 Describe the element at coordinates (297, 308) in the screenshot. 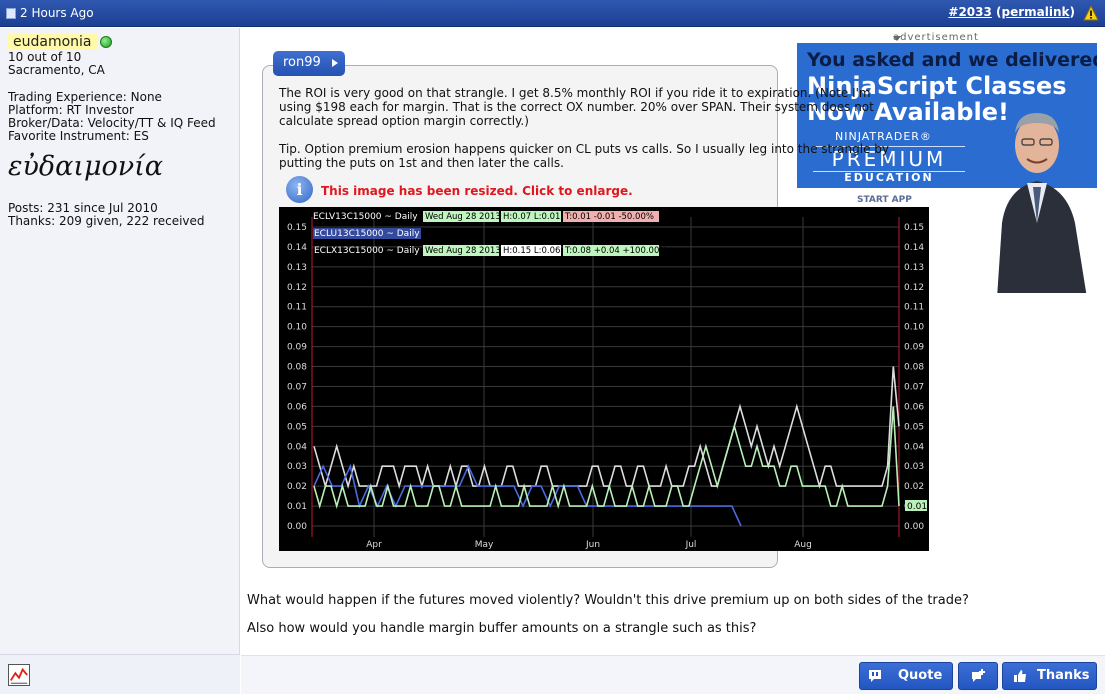

I see `y-tick-label-left: 0.11` at that location.